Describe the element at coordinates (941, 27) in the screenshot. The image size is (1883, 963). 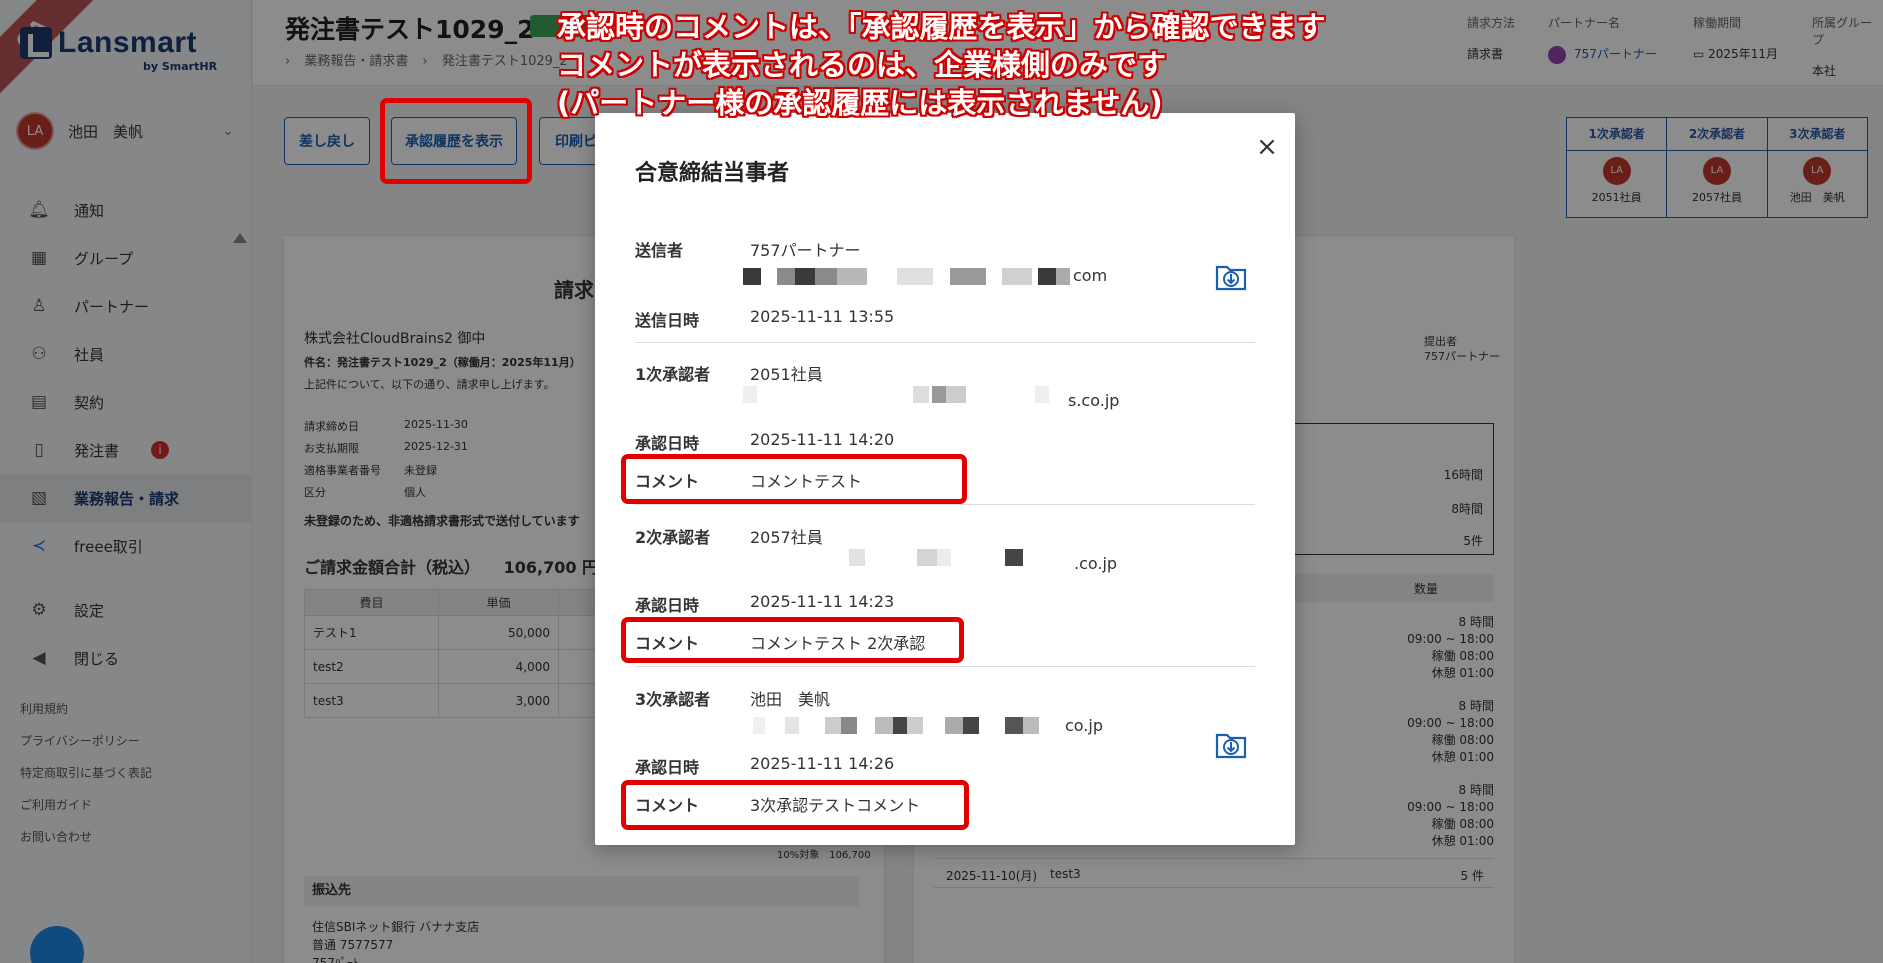
I see `annotation-line: 承認時のコメントは、「承認履歴を表示」から確認できます` at that location.